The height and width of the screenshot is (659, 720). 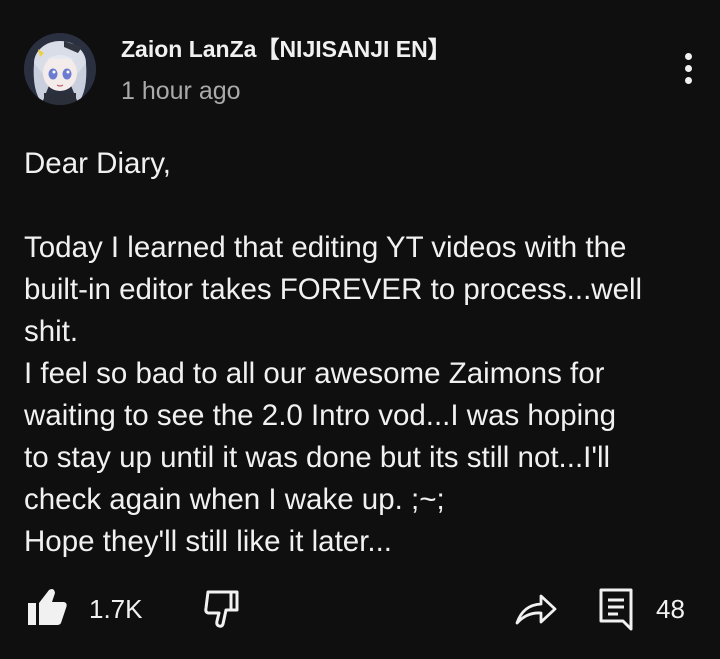 I want to click on comment-icon, so click(x=616, y=609).